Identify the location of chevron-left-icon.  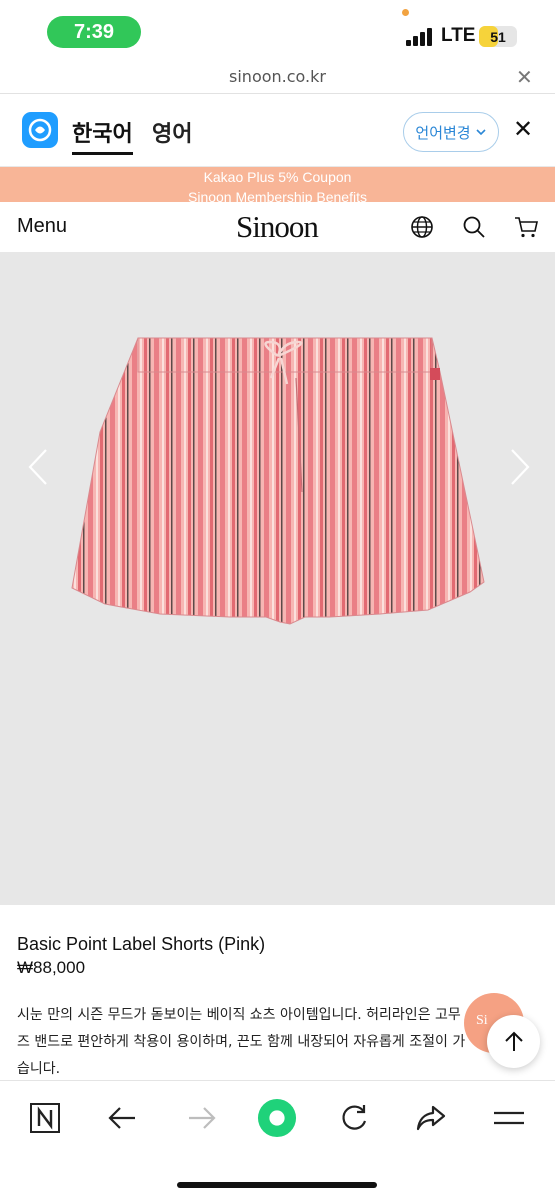
(38, 467).